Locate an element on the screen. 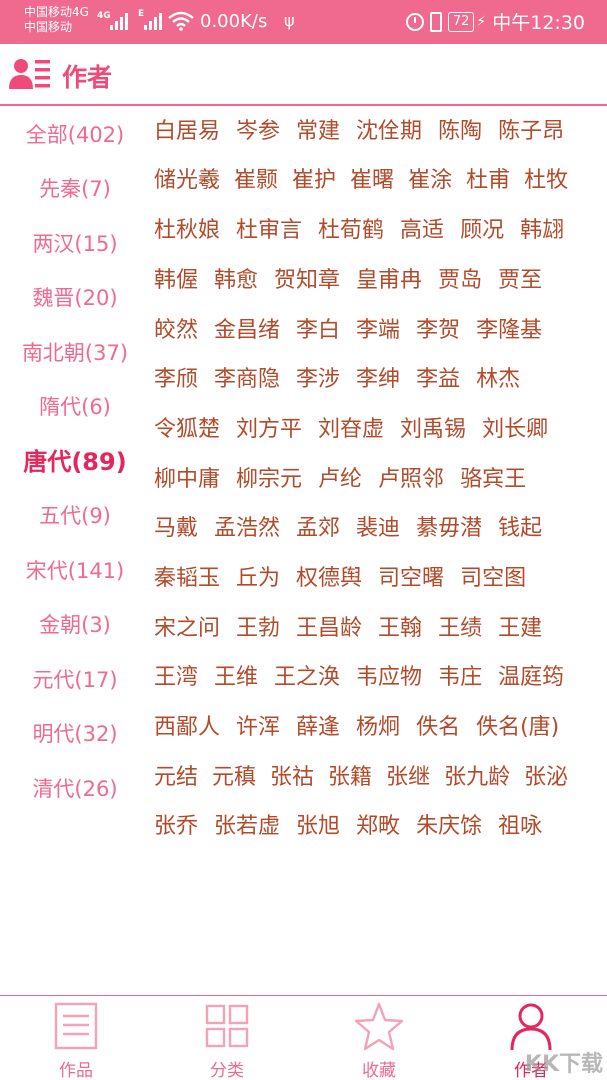  author-item: 卢照邻 is located at coordinates (411, 480).